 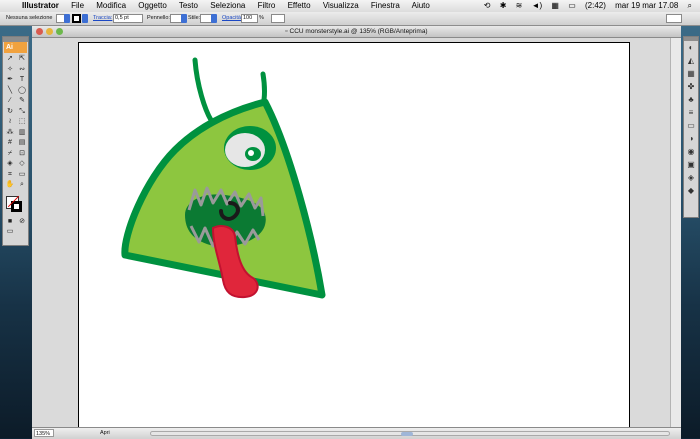 What do you see at coordinates (584, 6) in the screenshot?
I see `status-area: ⟲ ✱ ≋ ◄) ▦ ▭ (2:42) mar 19 mar 17.08 ⌕` at bounding box center [584, 6].